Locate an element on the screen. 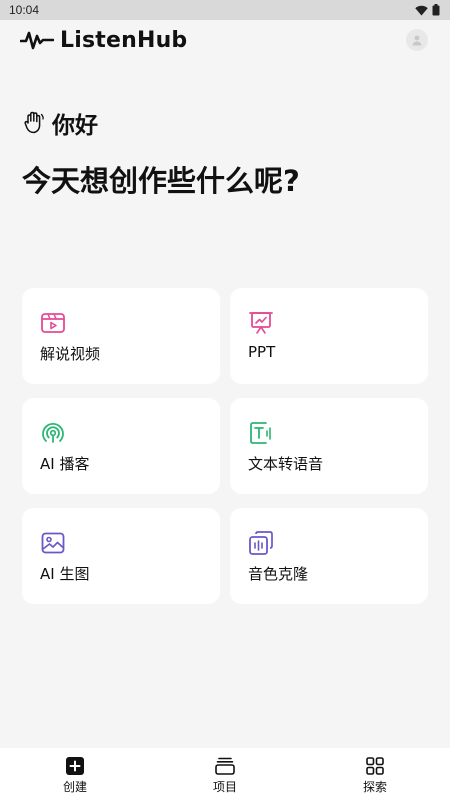  nav-label: 探索 is located at coordinates (374, 787).